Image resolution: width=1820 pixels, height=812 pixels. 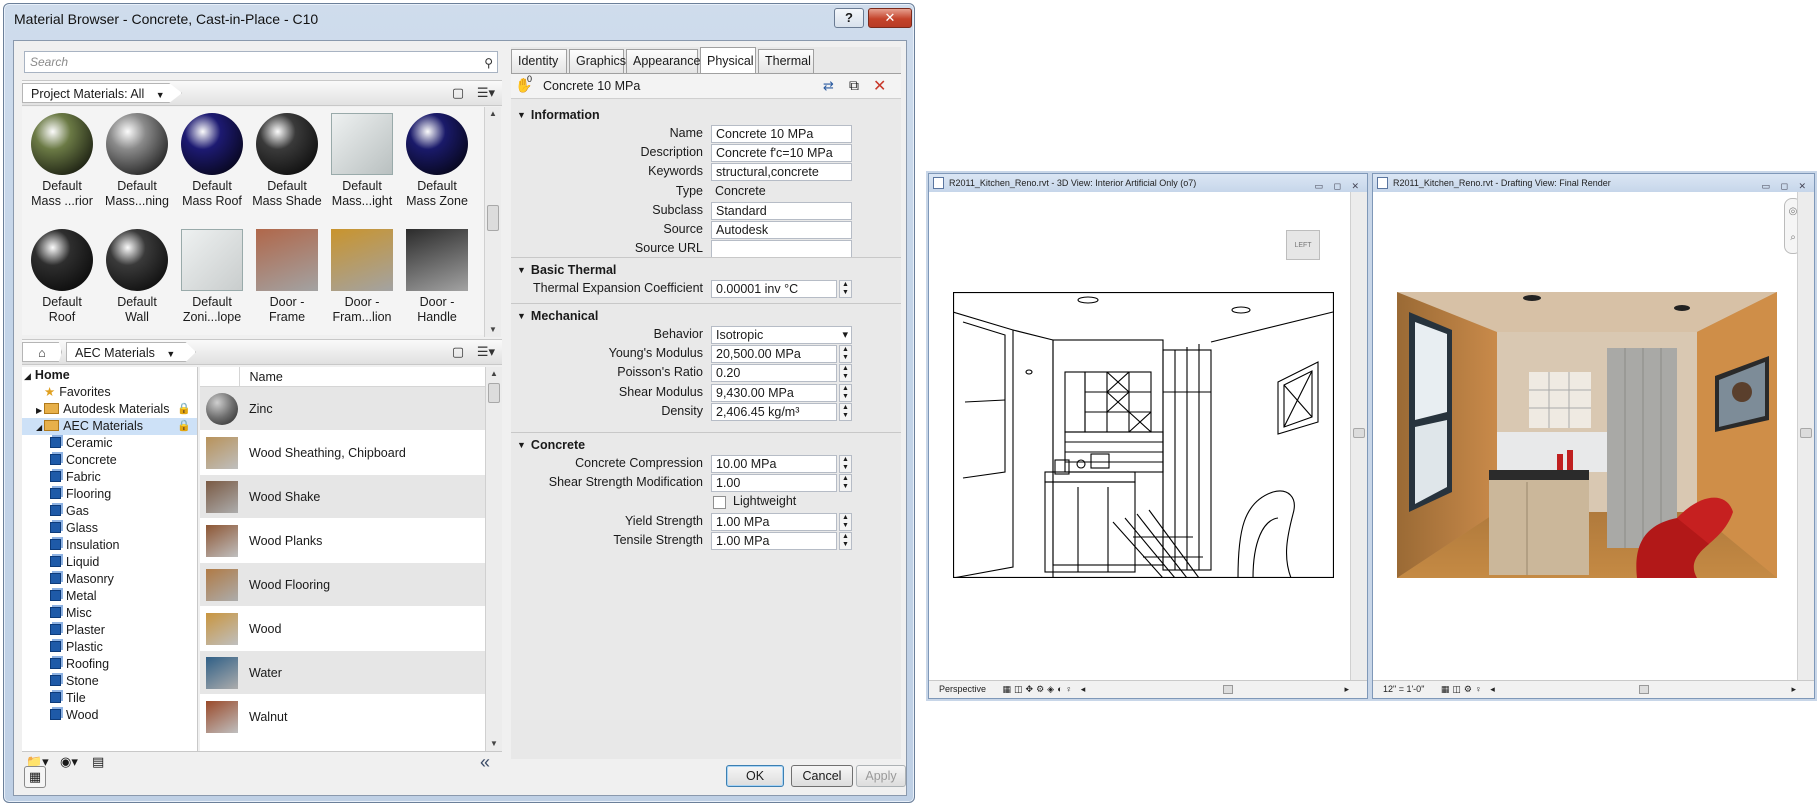 What do you see at coordinates (1303, 245) in the screenshot?
I see `view-cube: LEFT` at bounding box center [1303, 245].